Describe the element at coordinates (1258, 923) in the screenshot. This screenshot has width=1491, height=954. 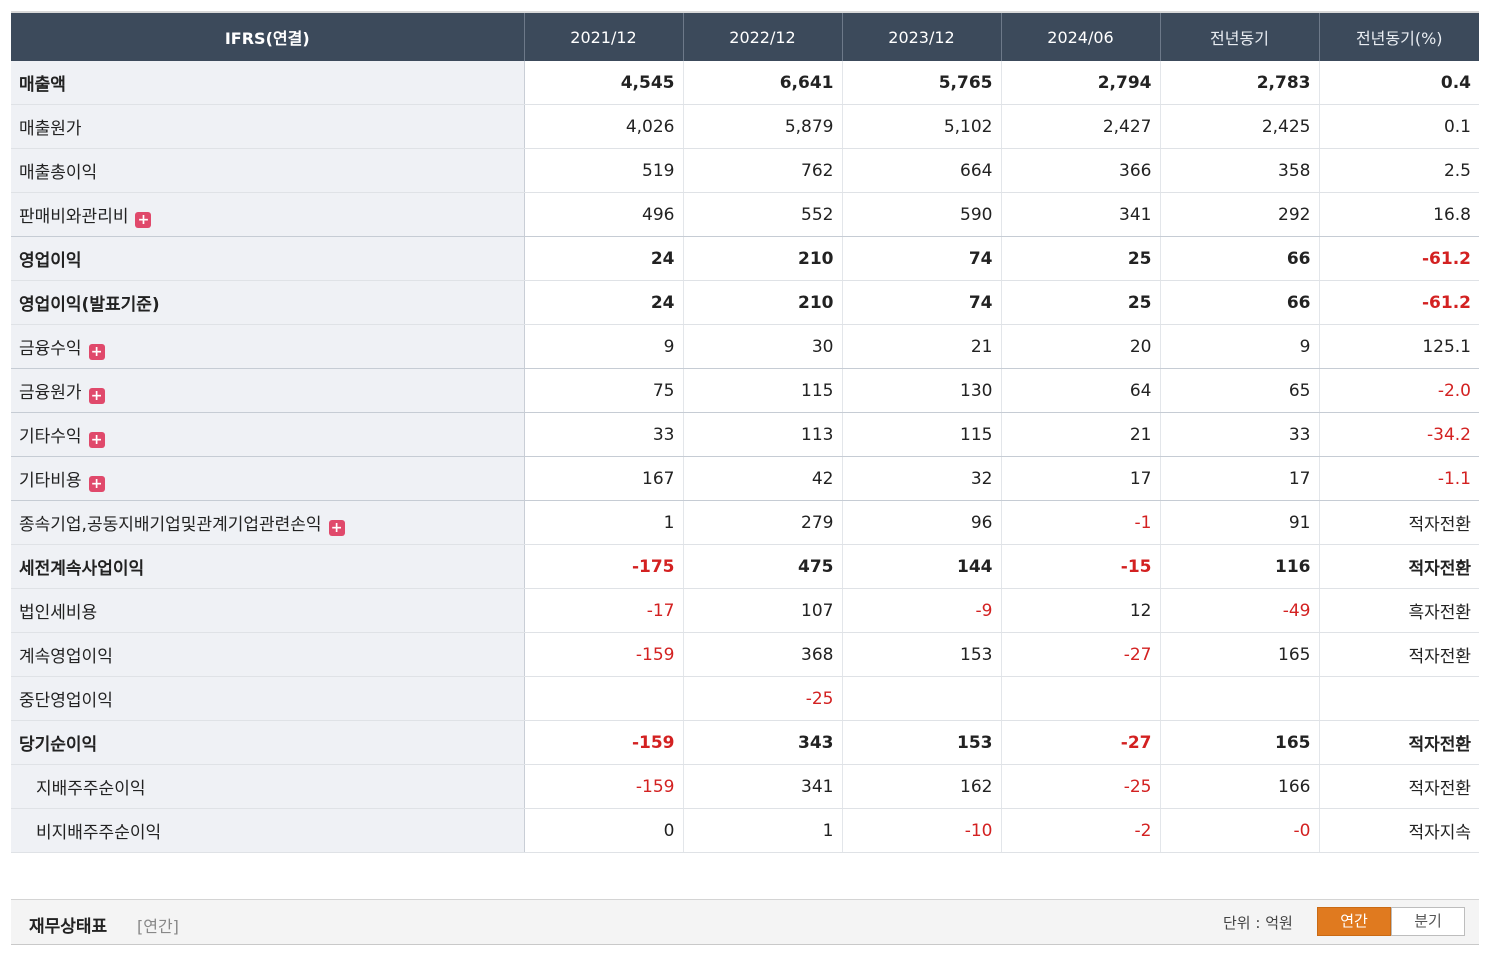
I see `unit-label: 단위 : 억원` at that location.